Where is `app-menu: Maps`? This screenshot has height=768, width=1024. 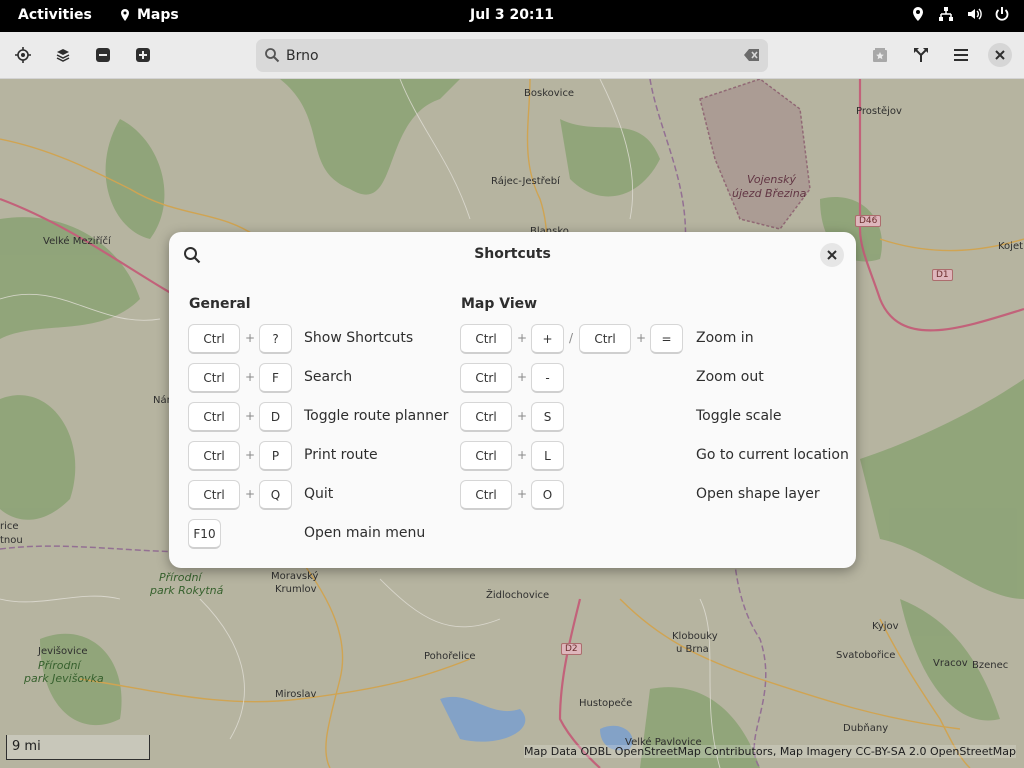
app-menu: Maps is located at coordinates (148, 15).